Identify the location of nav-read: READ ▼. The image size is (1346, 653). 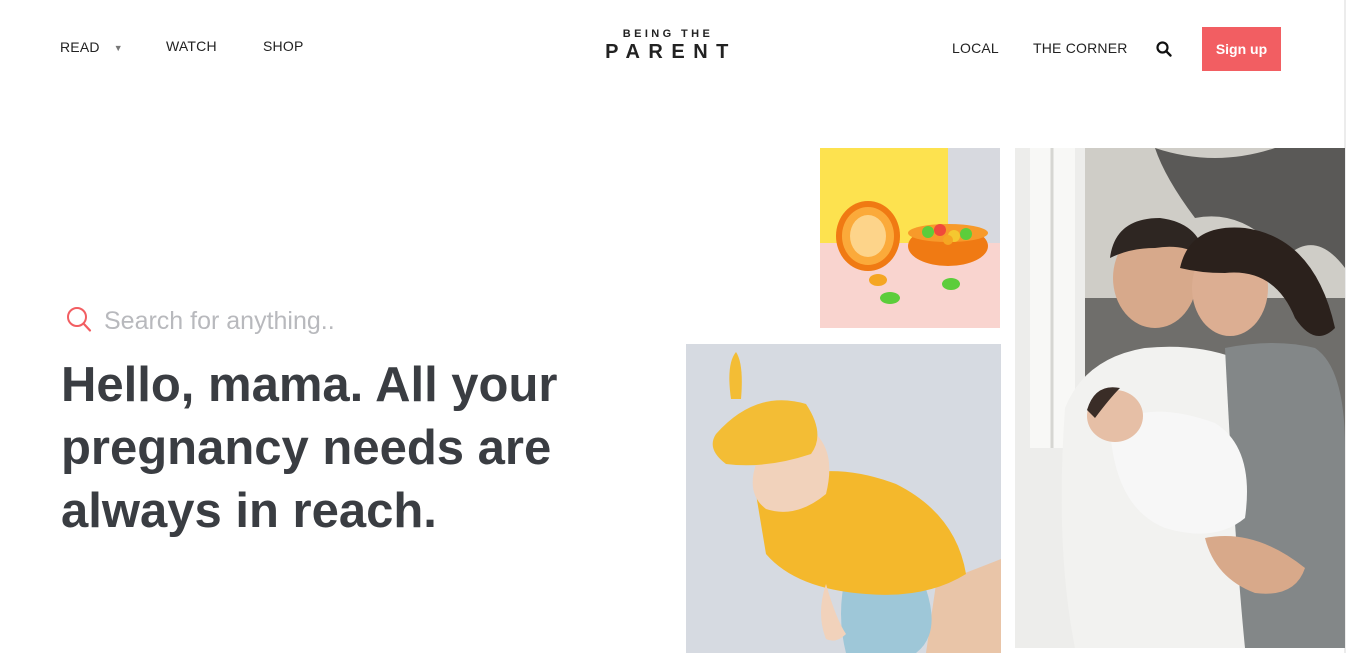
(91, 47).